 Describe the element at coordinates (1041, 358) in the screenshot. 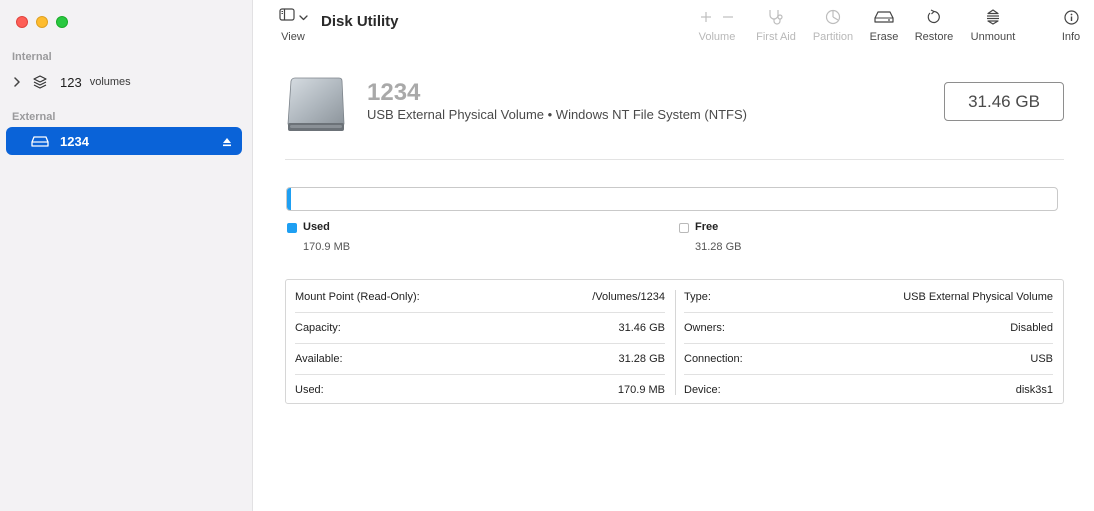

I see `info-value: USB` at that location.